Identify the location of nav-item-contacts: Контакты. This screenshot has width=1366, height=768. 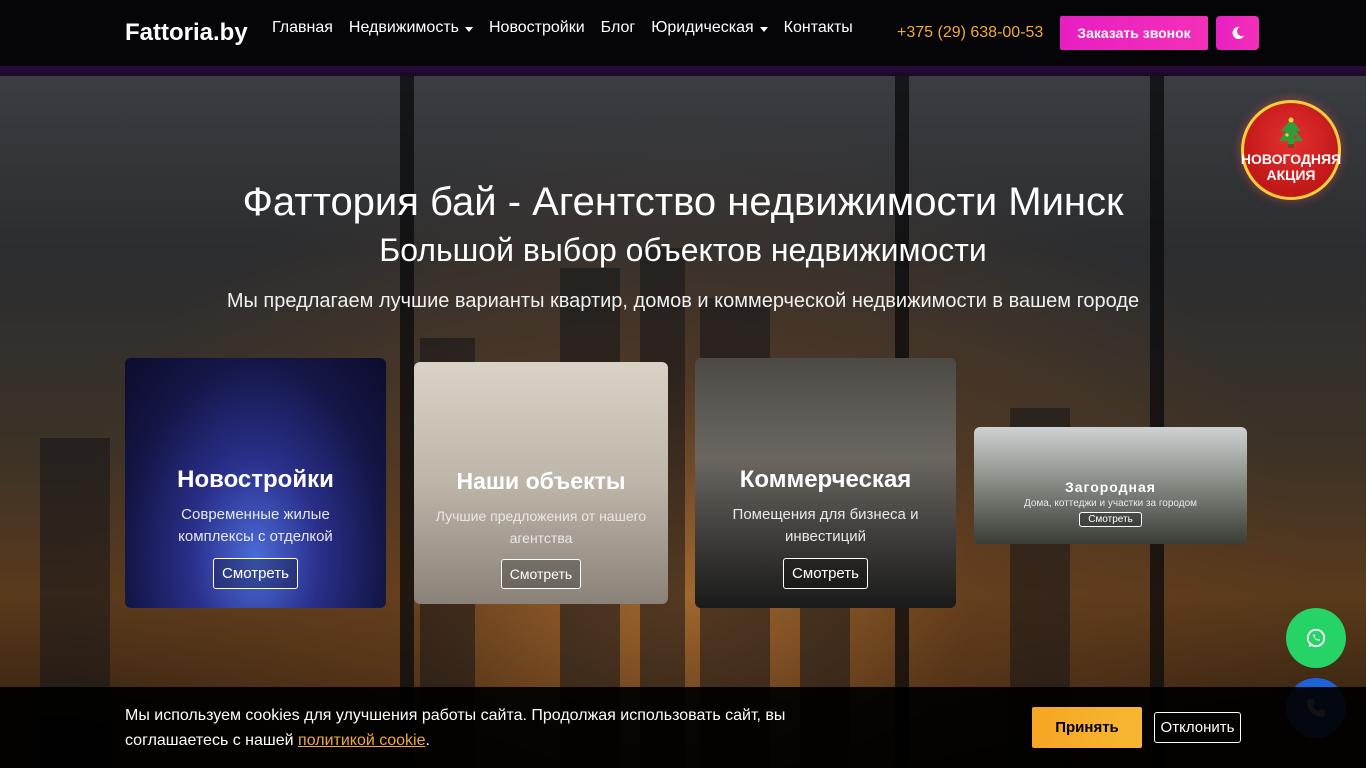
(818, 28).